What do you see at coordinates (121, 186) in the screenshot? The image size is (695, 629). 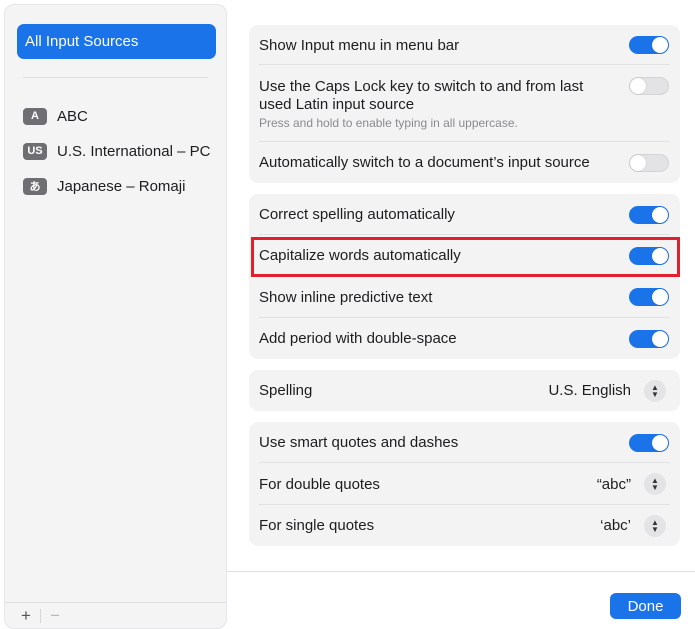 I see `sidebar-item-label: Japanese – Romaji` at bounding box center [121, 186].